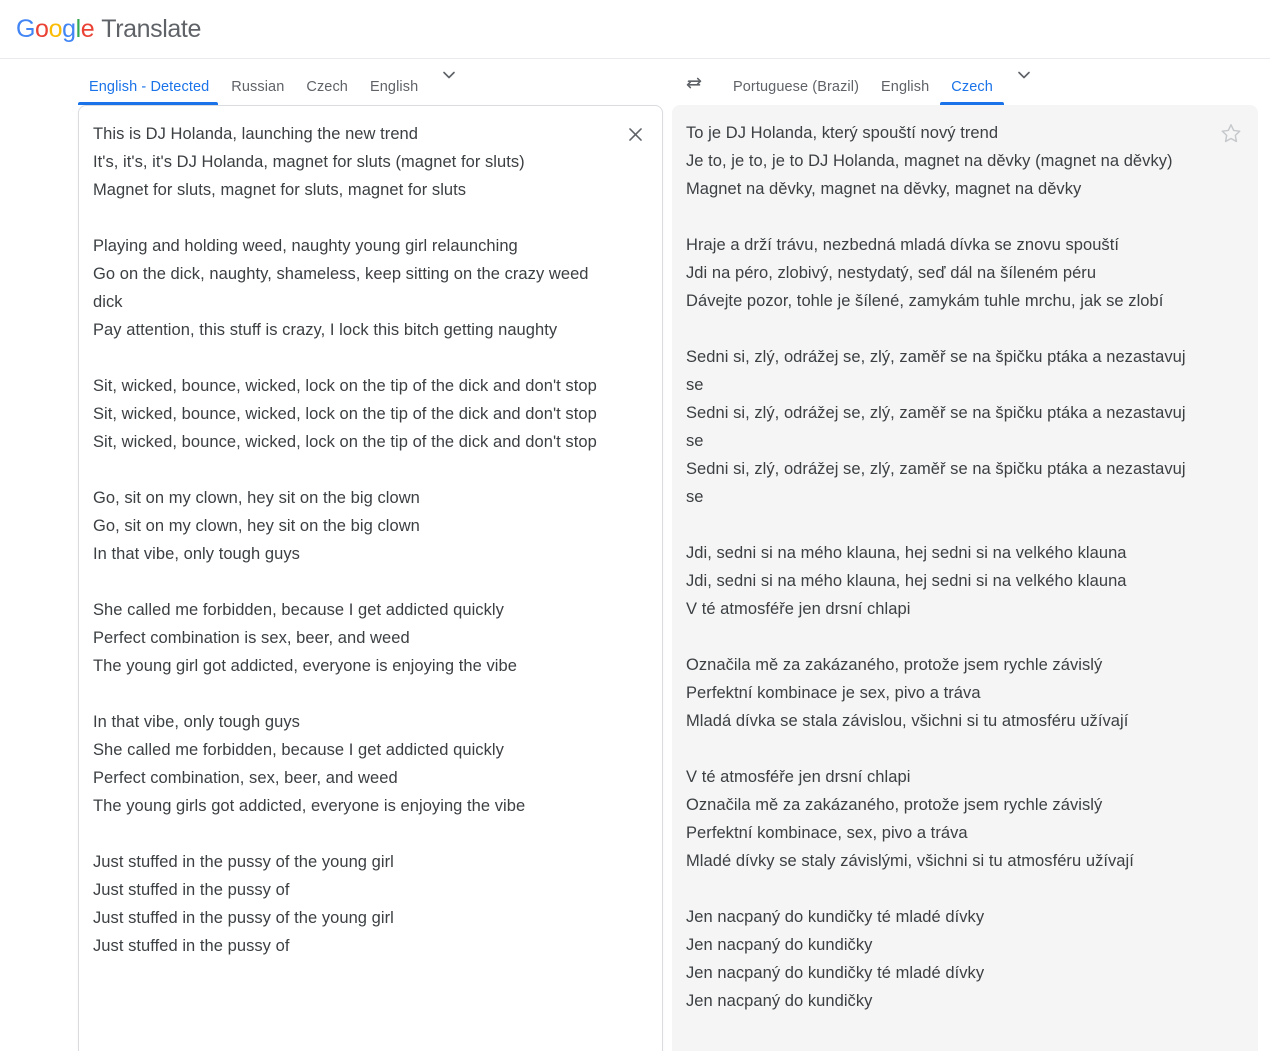  I want to click on source-language-bar: English - Detected Russian Czech English, so click(336, 82).